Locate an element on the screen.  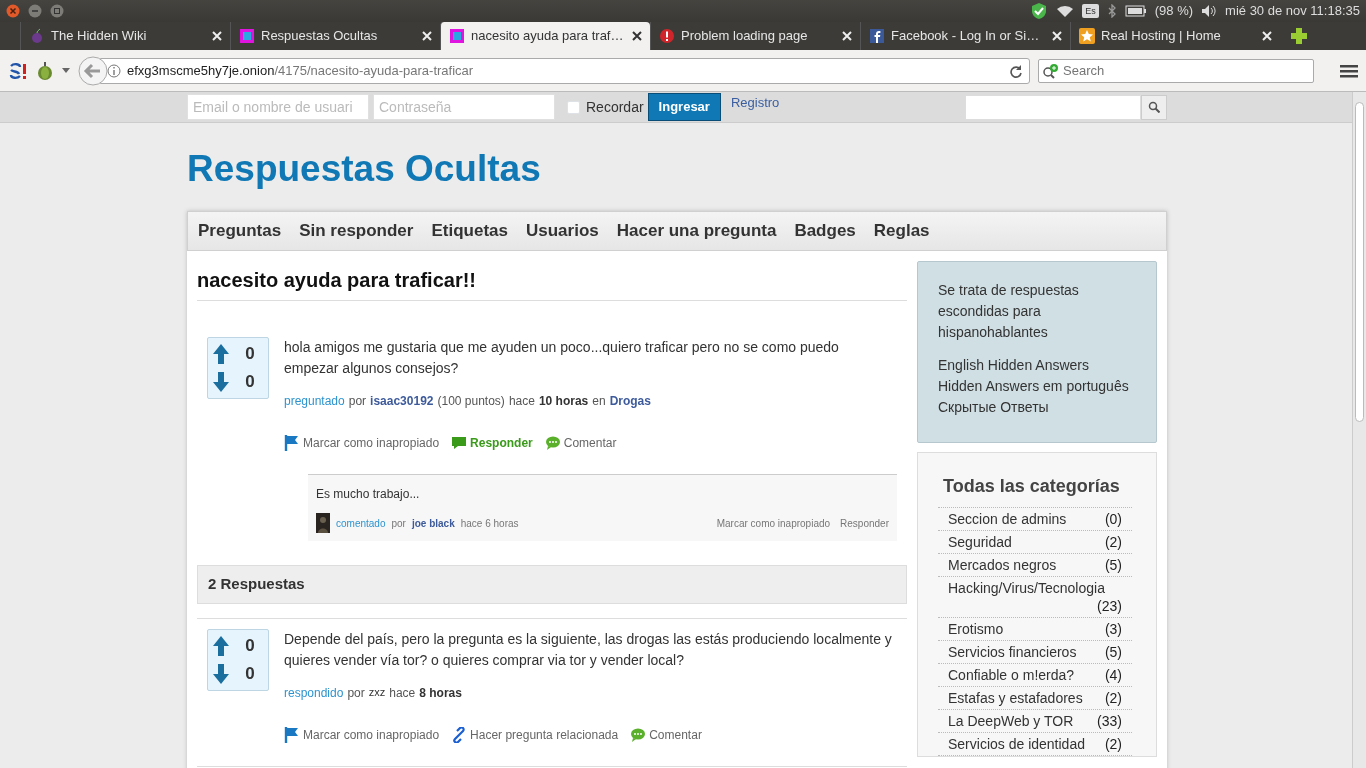
search-field: Search is located at coordinates (1176, 70).